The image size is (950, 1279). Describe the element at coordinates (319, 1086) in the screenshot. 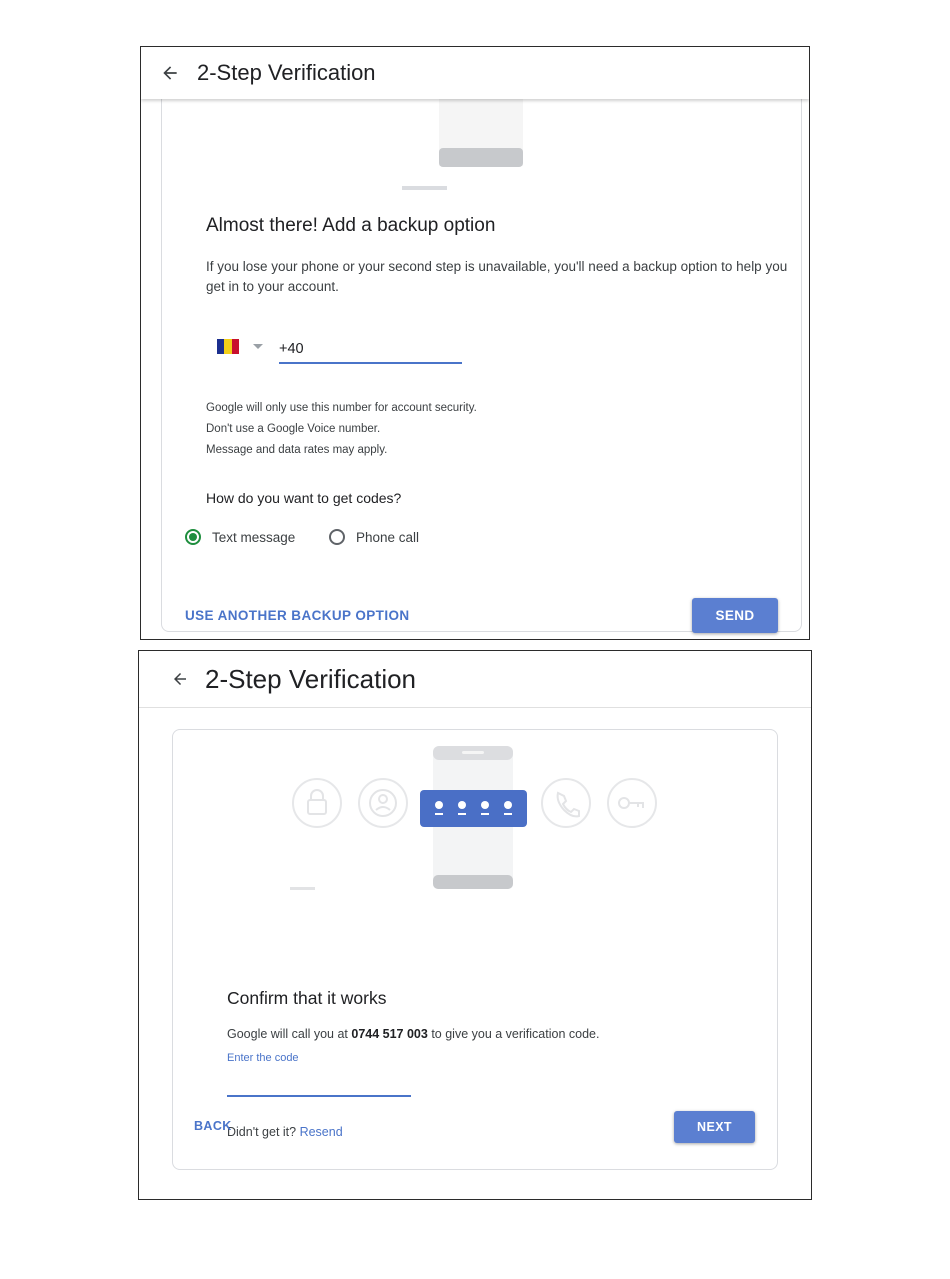

I see `verification-code-input` at that location.